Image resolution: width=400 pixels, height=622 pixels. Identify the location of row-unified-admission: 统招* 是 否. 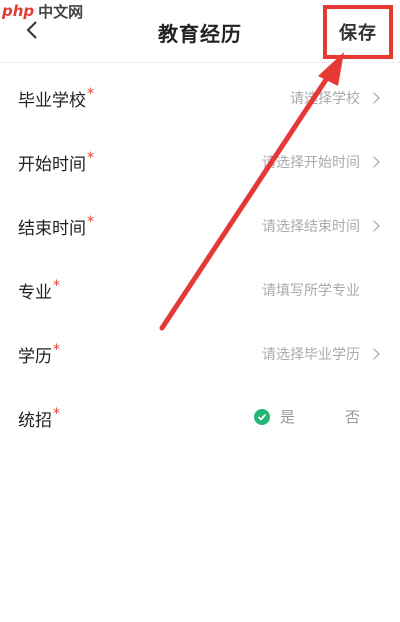
(200, 414).